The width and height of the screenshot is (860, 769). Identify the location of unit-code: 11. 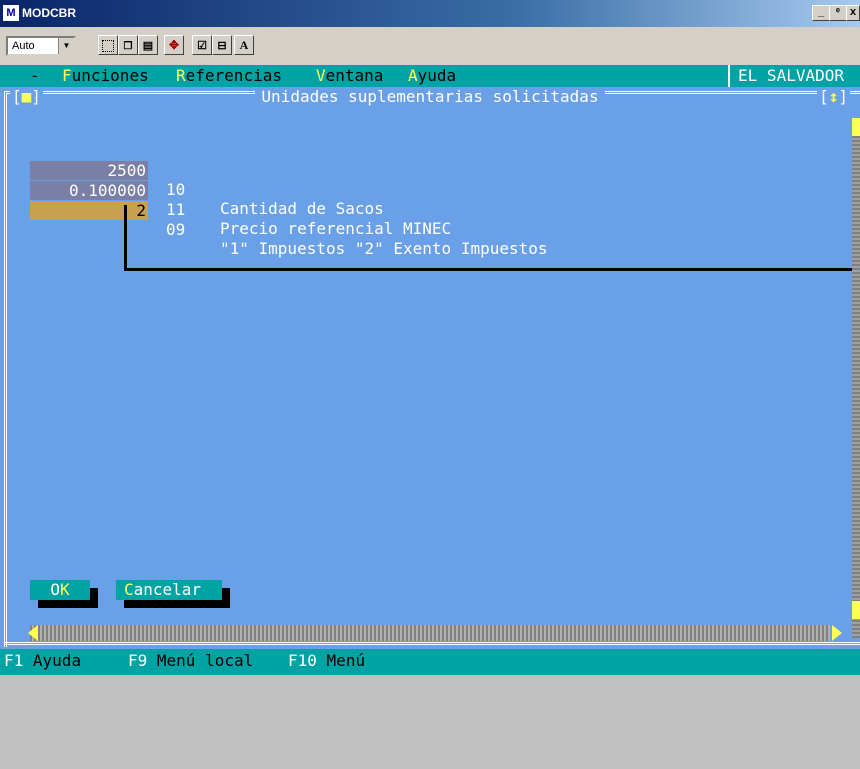
(176, 209).